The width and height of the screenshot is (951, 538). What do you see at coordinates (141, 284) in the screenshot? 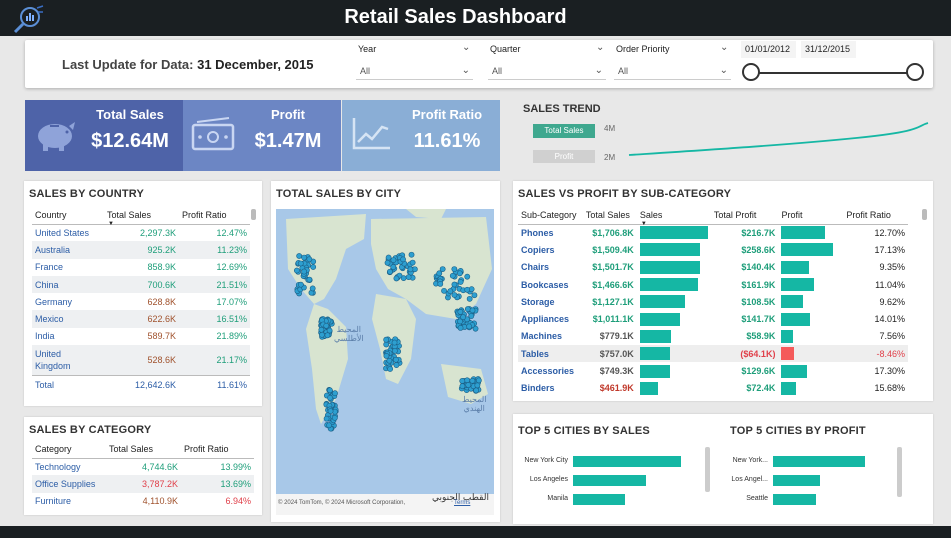
I see `table-row: China 700.6K 21.51%` at bounding box center [141, 284].